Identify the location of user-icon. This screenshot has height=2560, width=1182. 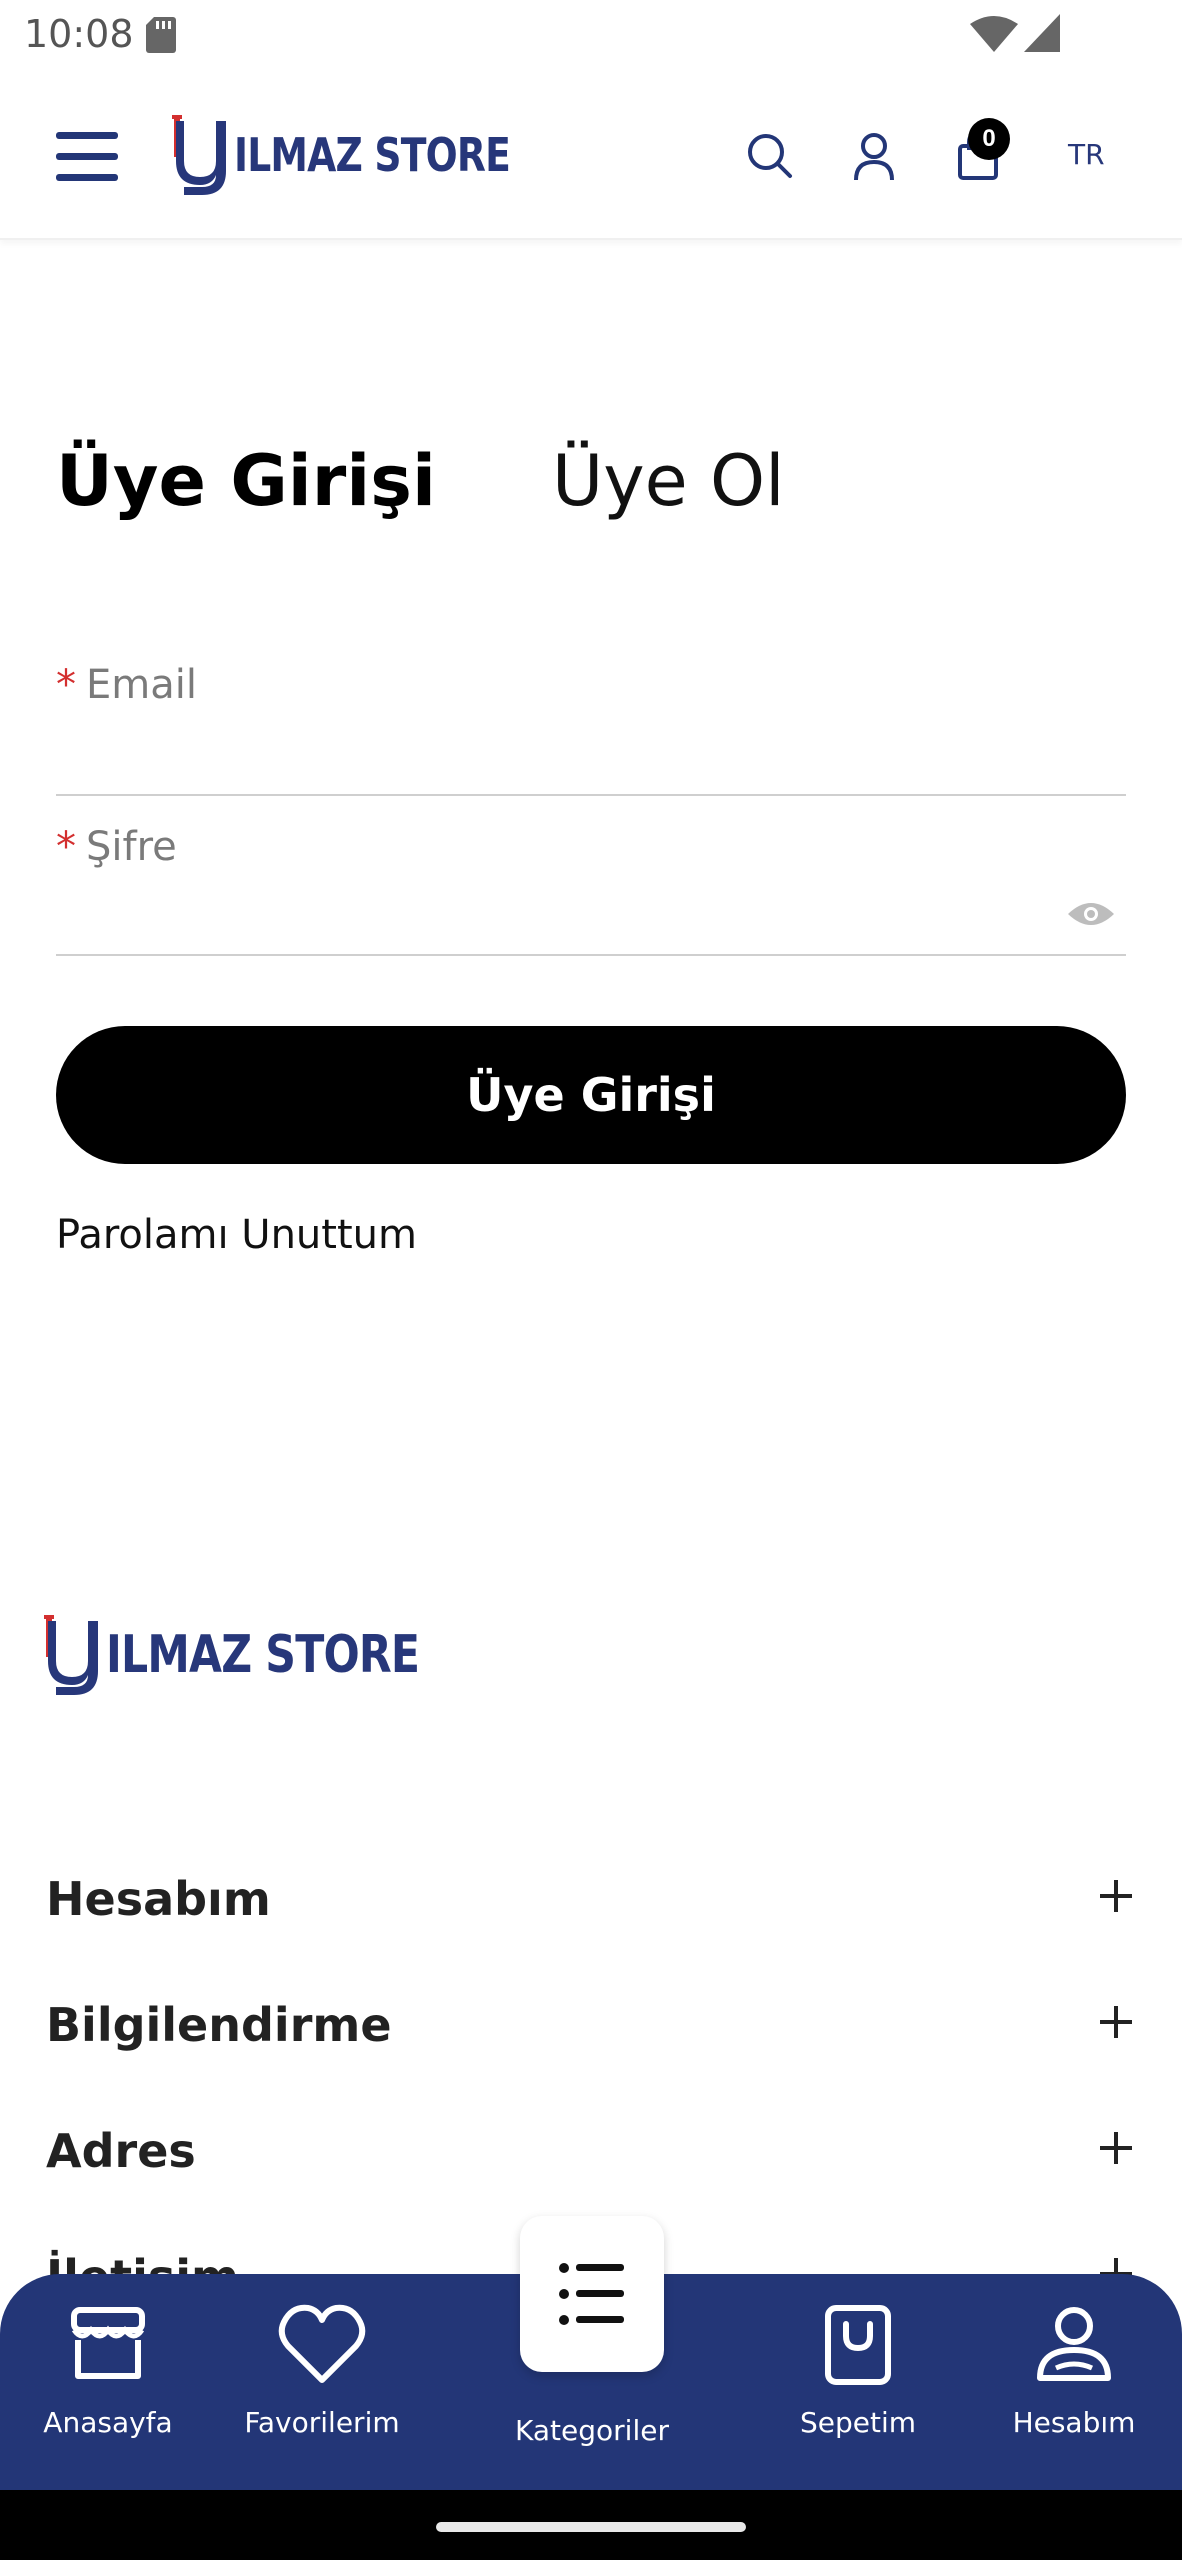
(874, 156).